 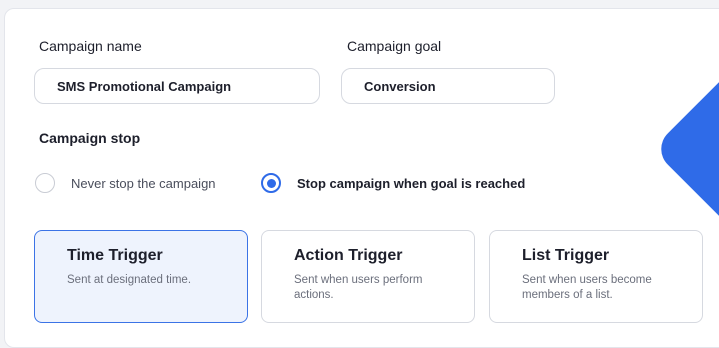 What do you see at coordinates (90, 46) in the screenshot?
I see `campaign-name-label: Campaign name` at bounding box center [90, 46].